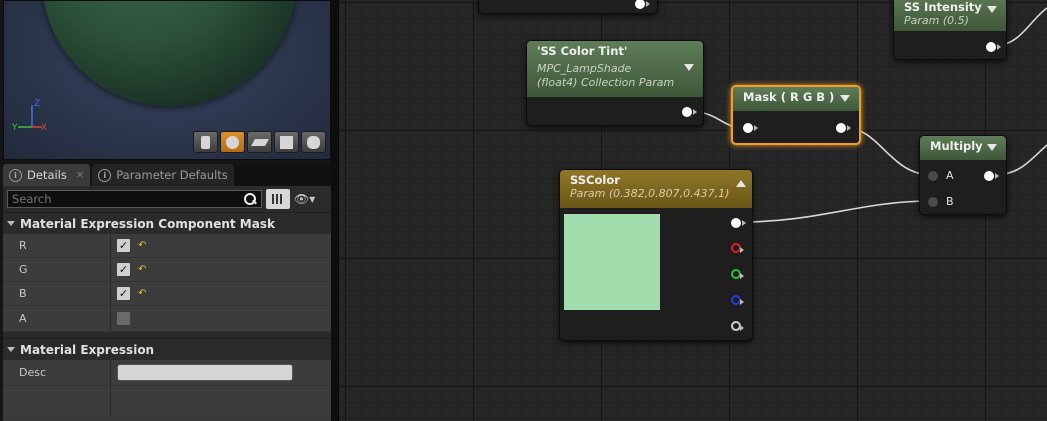 Image resolution: width=1047 pixels, height=421 pixels. I want to click on view-options-button, so click(278, 199).